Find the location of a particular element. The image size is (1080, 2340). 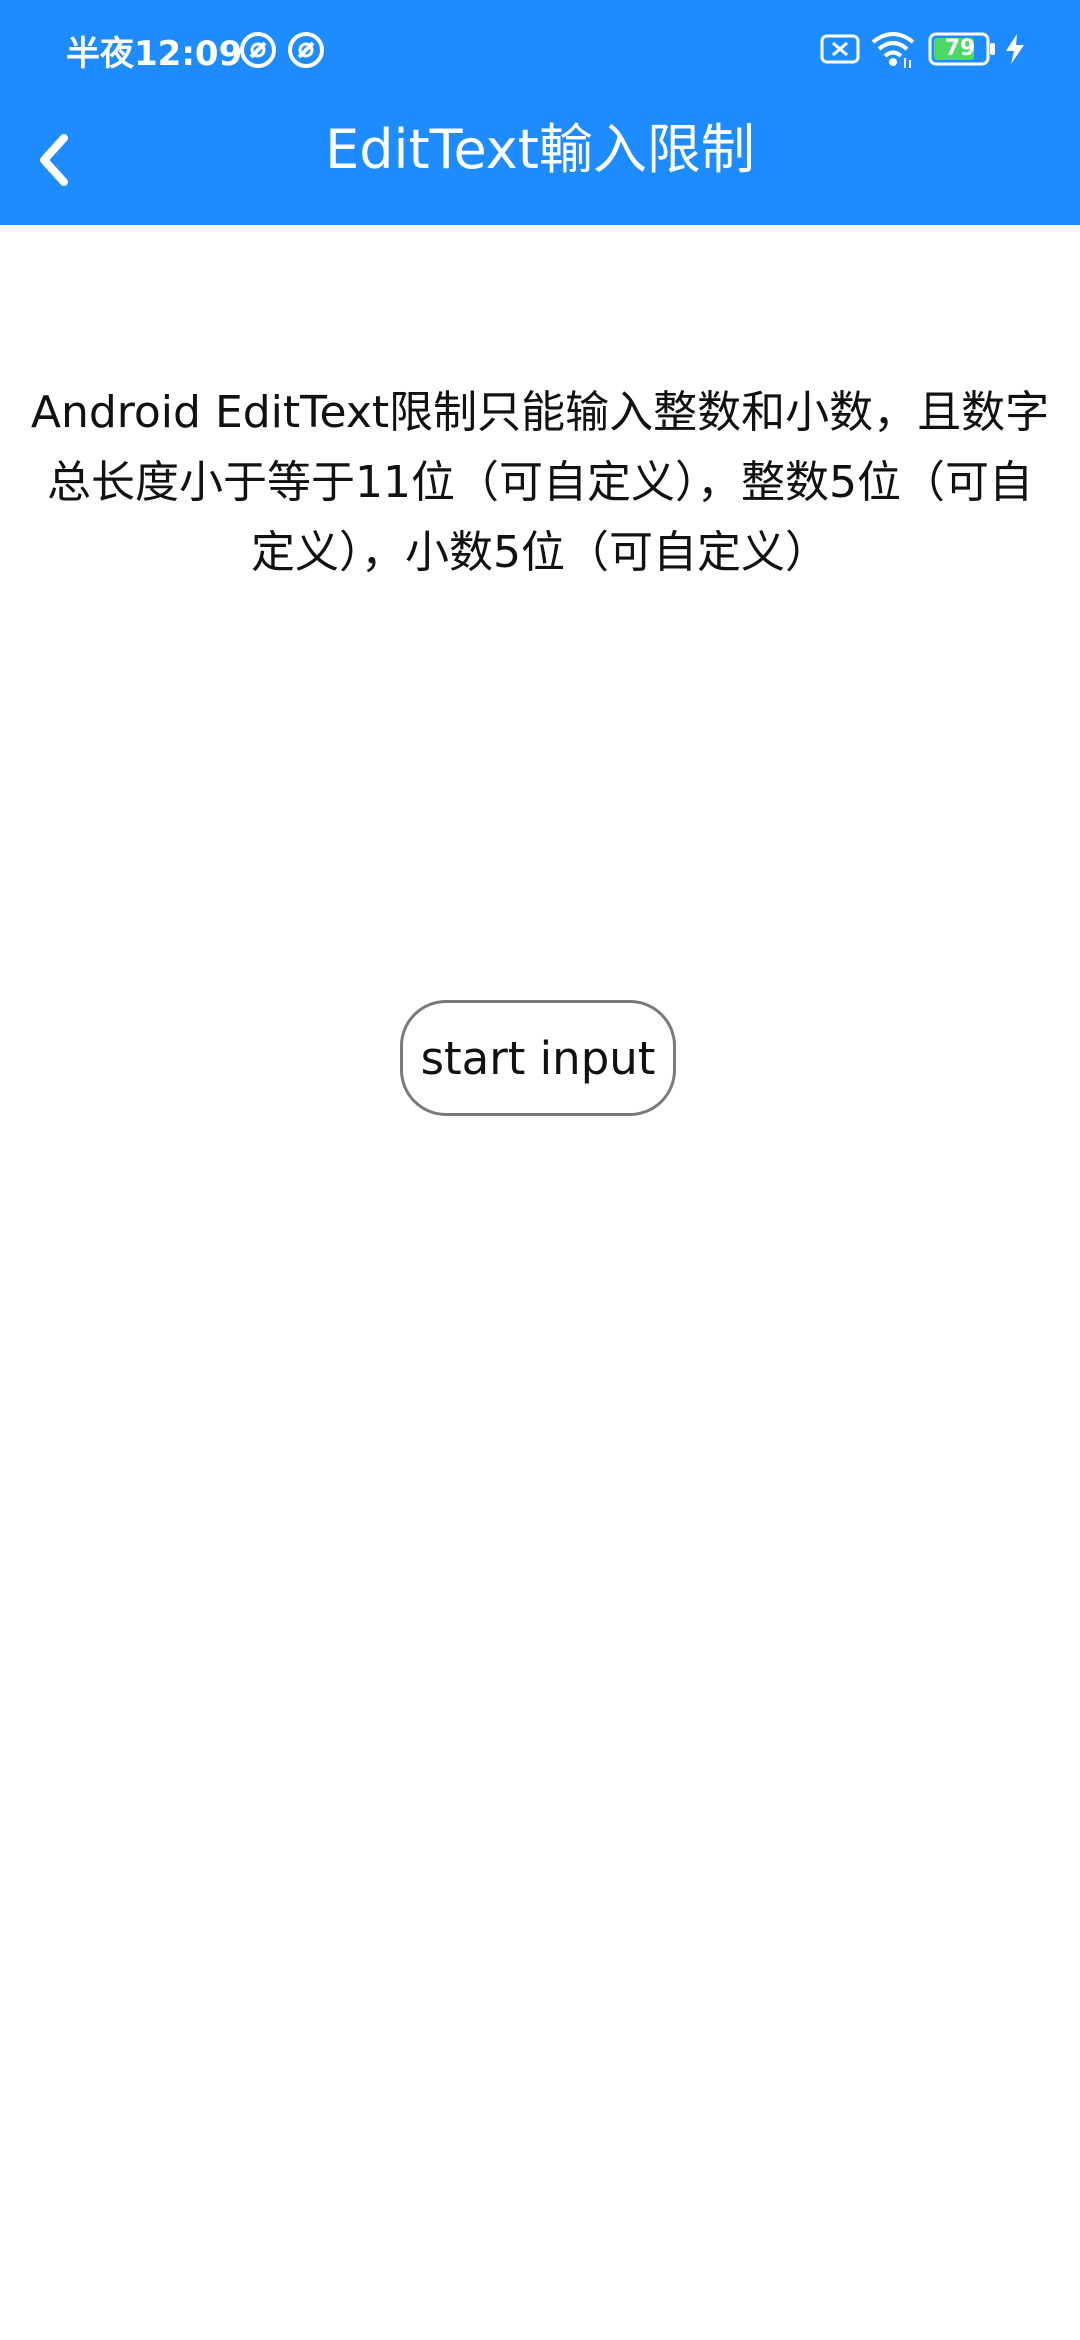

app-bar: EditText輸入限制 is located at coordinates (540, 162).